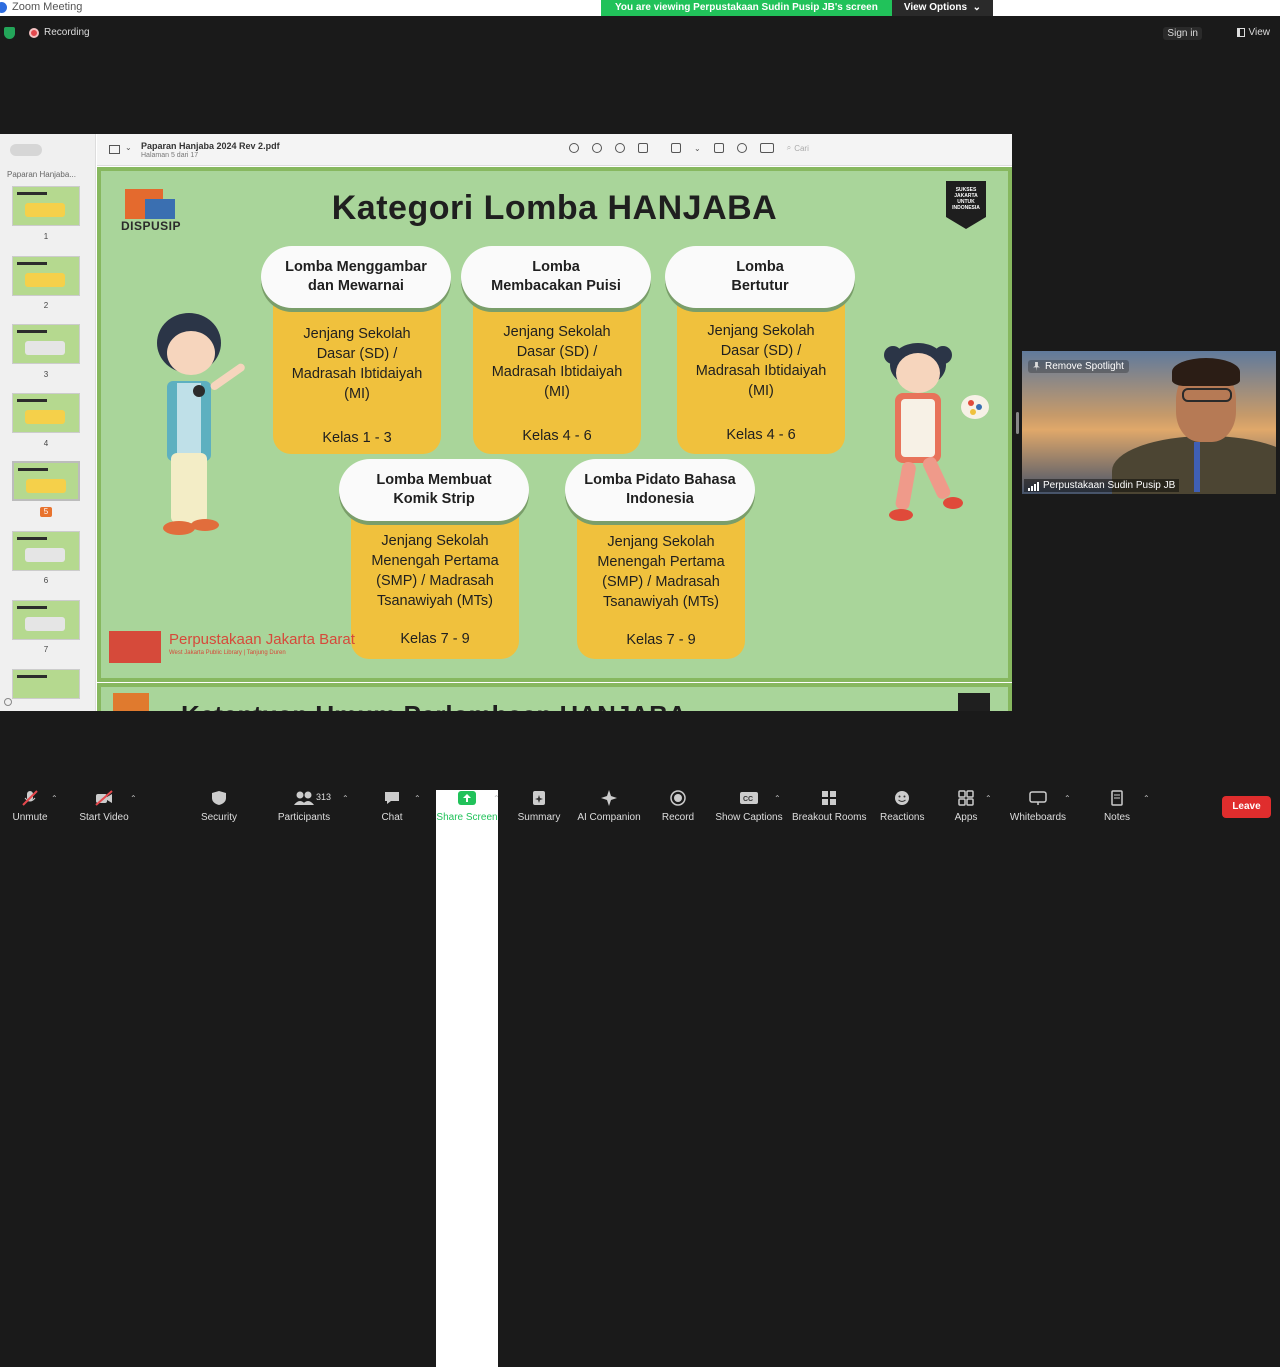 The image size is (1280, 1367). What do you see at coordinates (620, 148) in the screenshot?
I see `zoom-in-icon` at bounding box center [620, 148].